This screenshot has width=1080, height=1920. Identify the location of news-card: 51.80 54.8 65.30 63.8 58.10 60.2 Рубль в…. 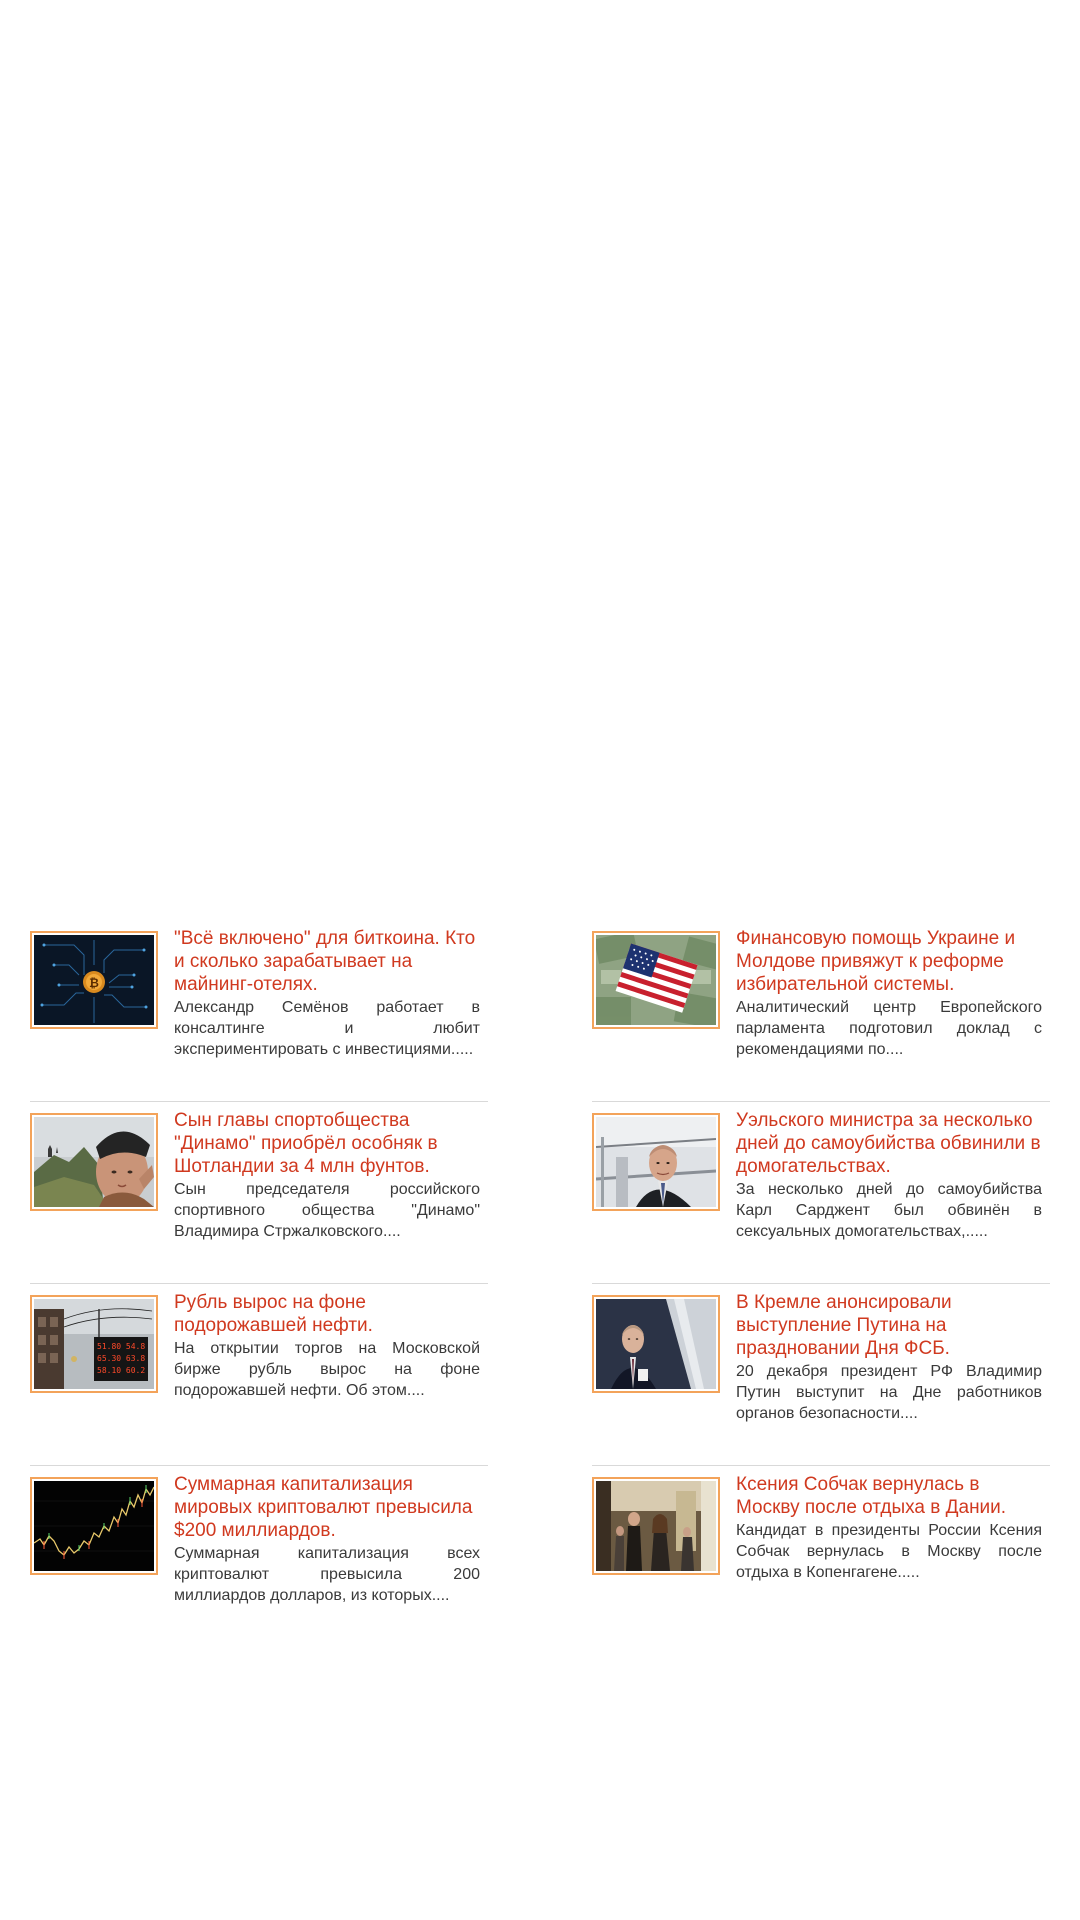
(259, 1378).